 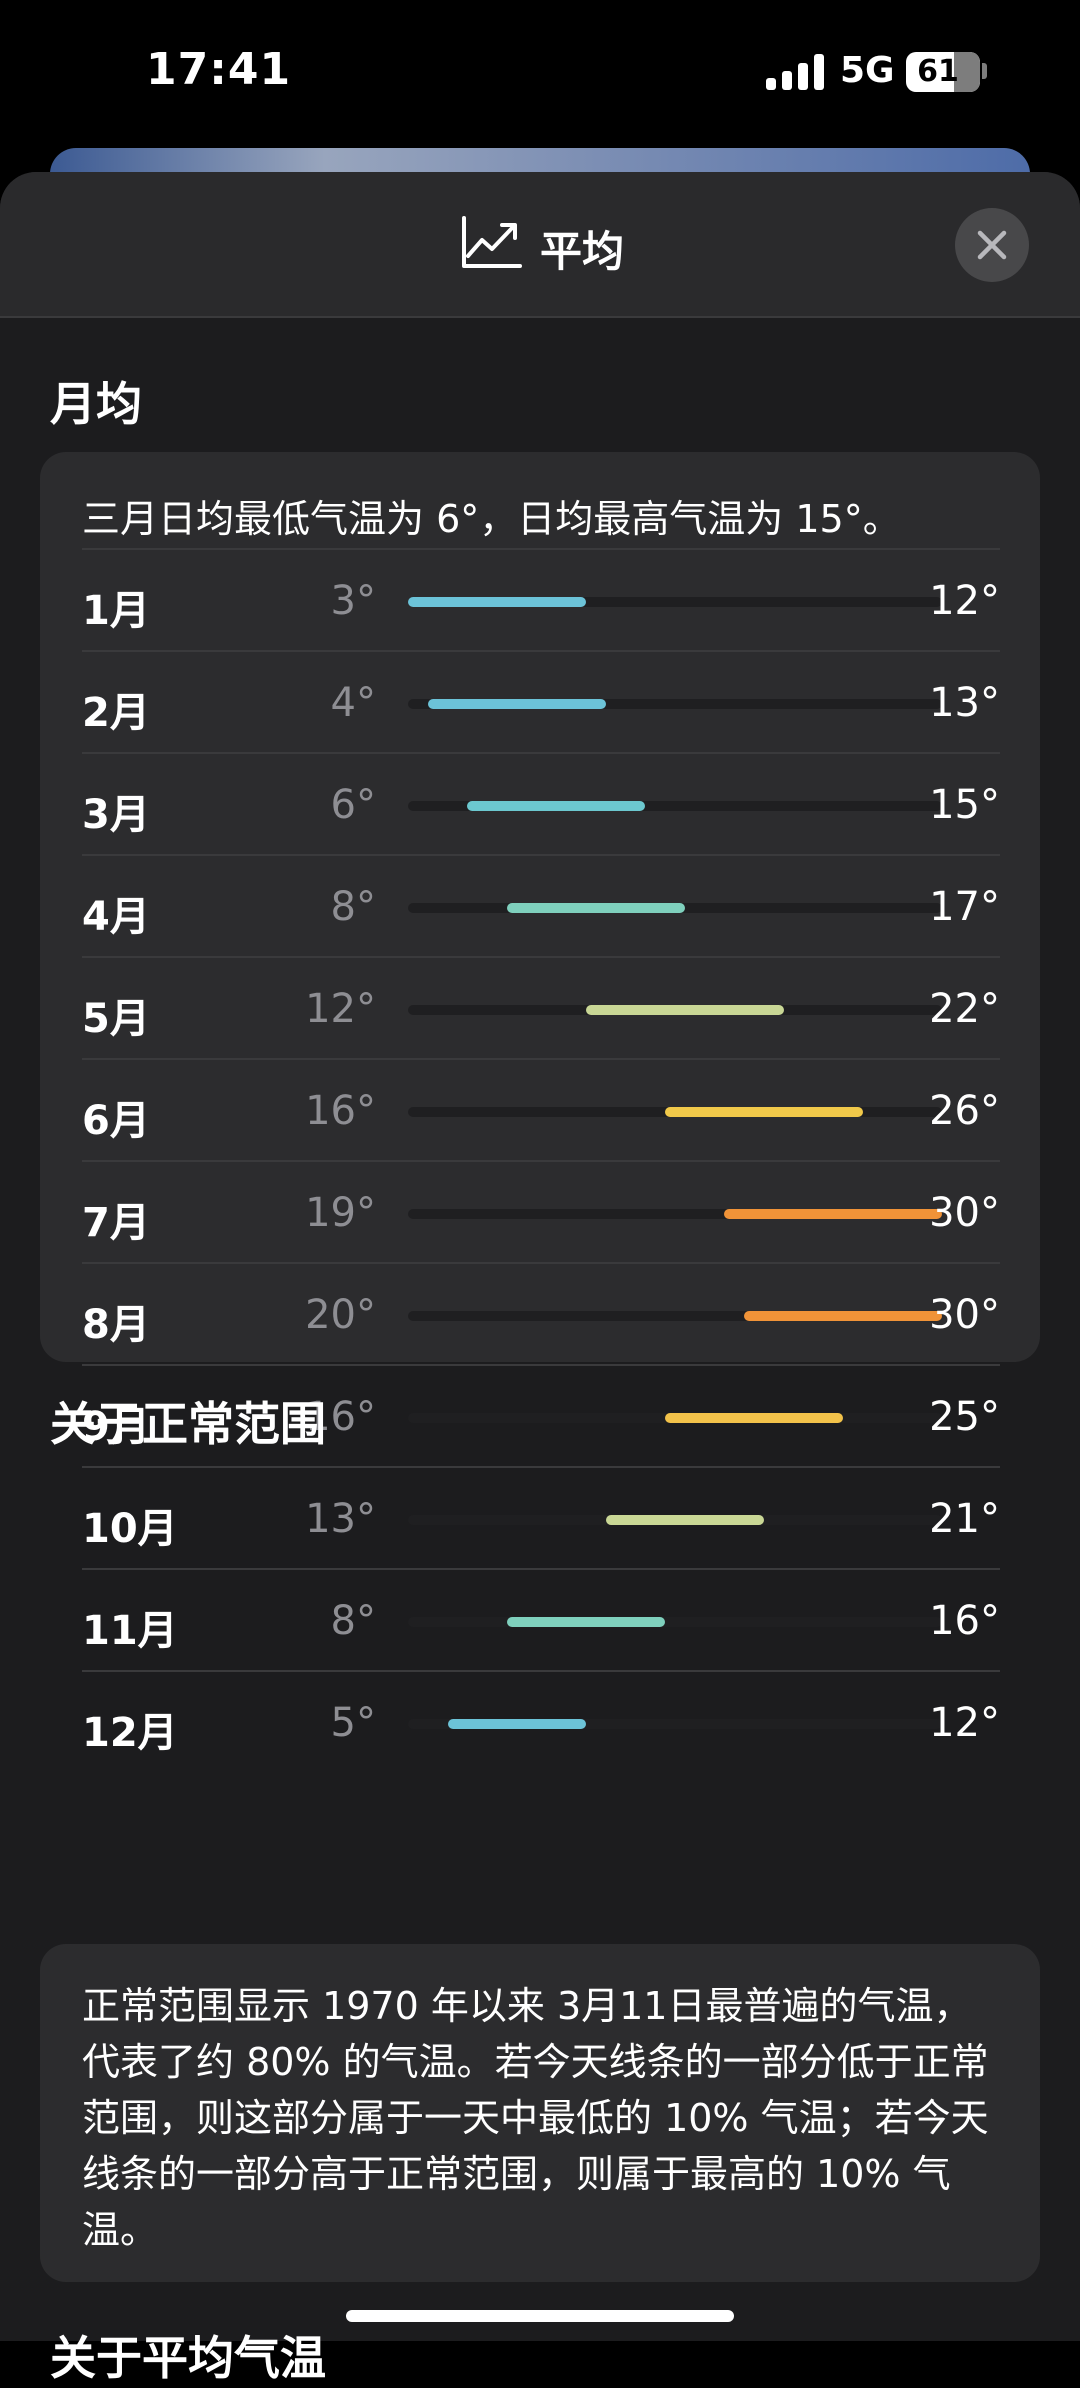 I want to click on month-label: 2月, so click(x=116, y=713).